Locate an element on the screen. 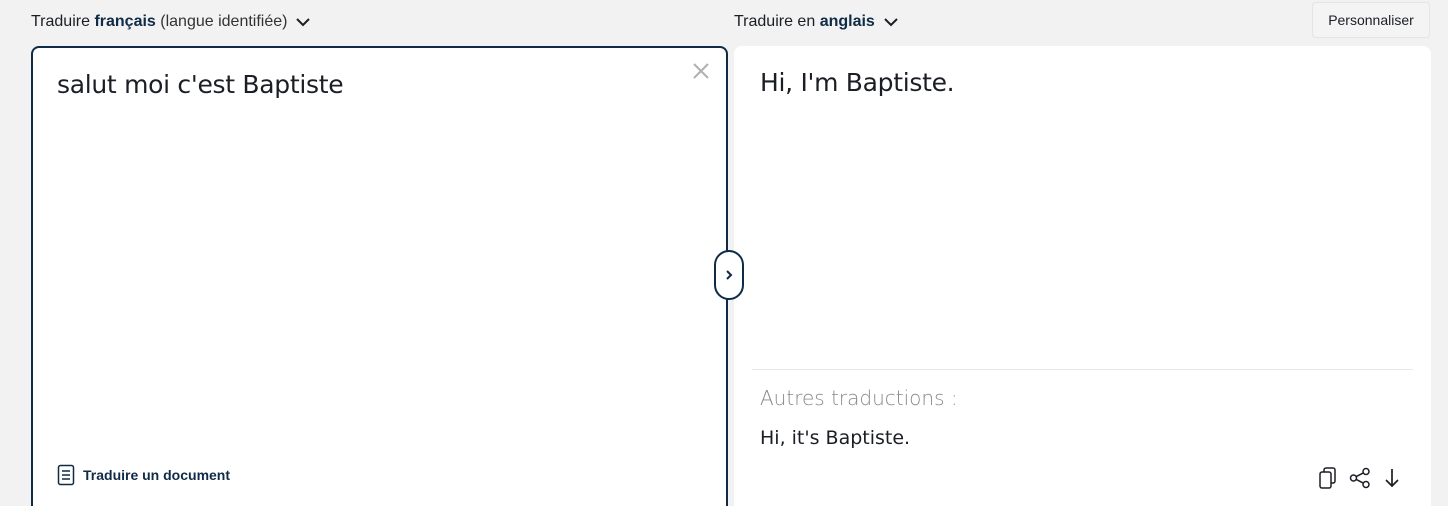  share-button is located at coordinates (1360, 478).